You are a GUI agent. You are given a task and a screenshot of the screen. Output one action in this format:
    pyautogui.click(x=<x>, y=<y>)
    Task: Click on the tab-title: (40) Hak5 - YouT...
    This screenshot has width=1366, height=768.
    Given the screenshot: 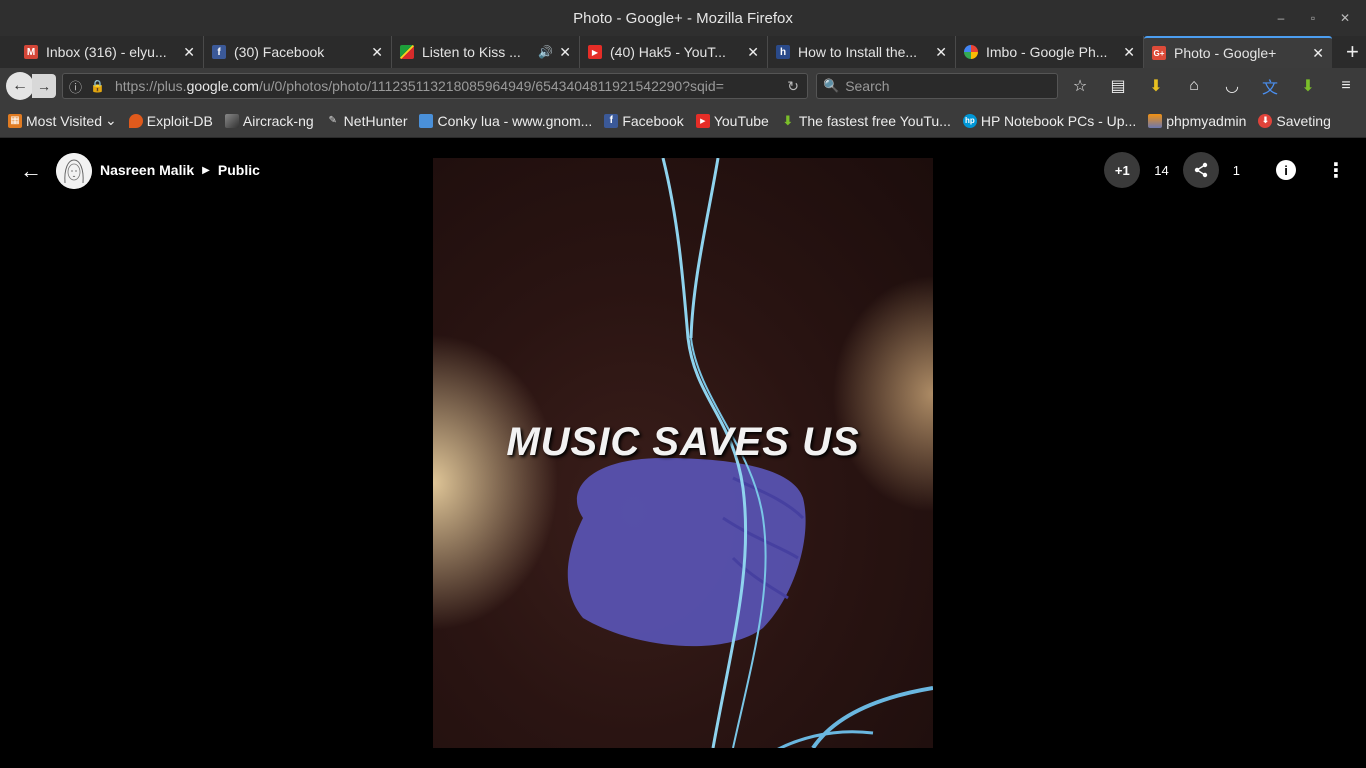 What is the action you would take?
    pyautogui.click(x=668, y=52)
    